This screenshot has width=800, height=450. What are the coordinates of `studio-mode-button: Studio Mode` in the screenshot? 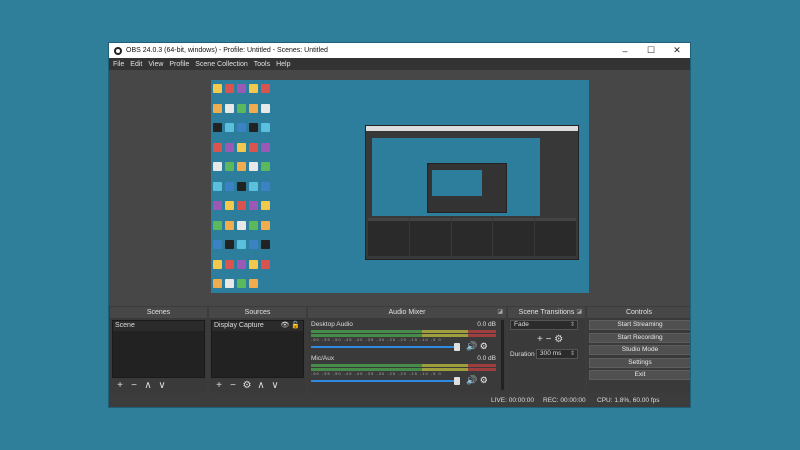 It's located at (639, 350).